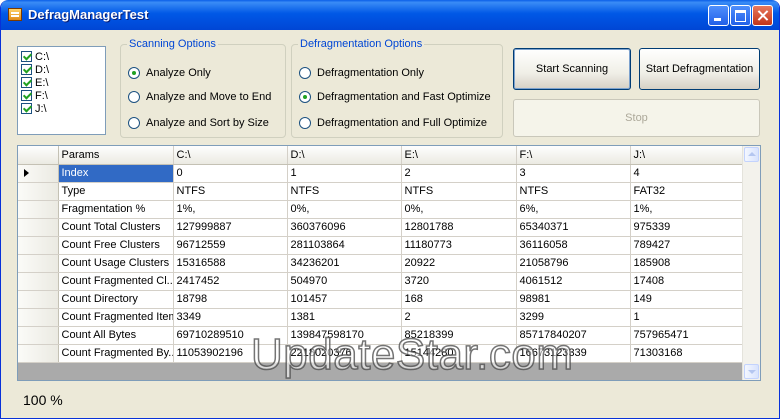 The height and width of the screenshot is (420, 780). I want to click on scroll-up-button, so click(751, 154).